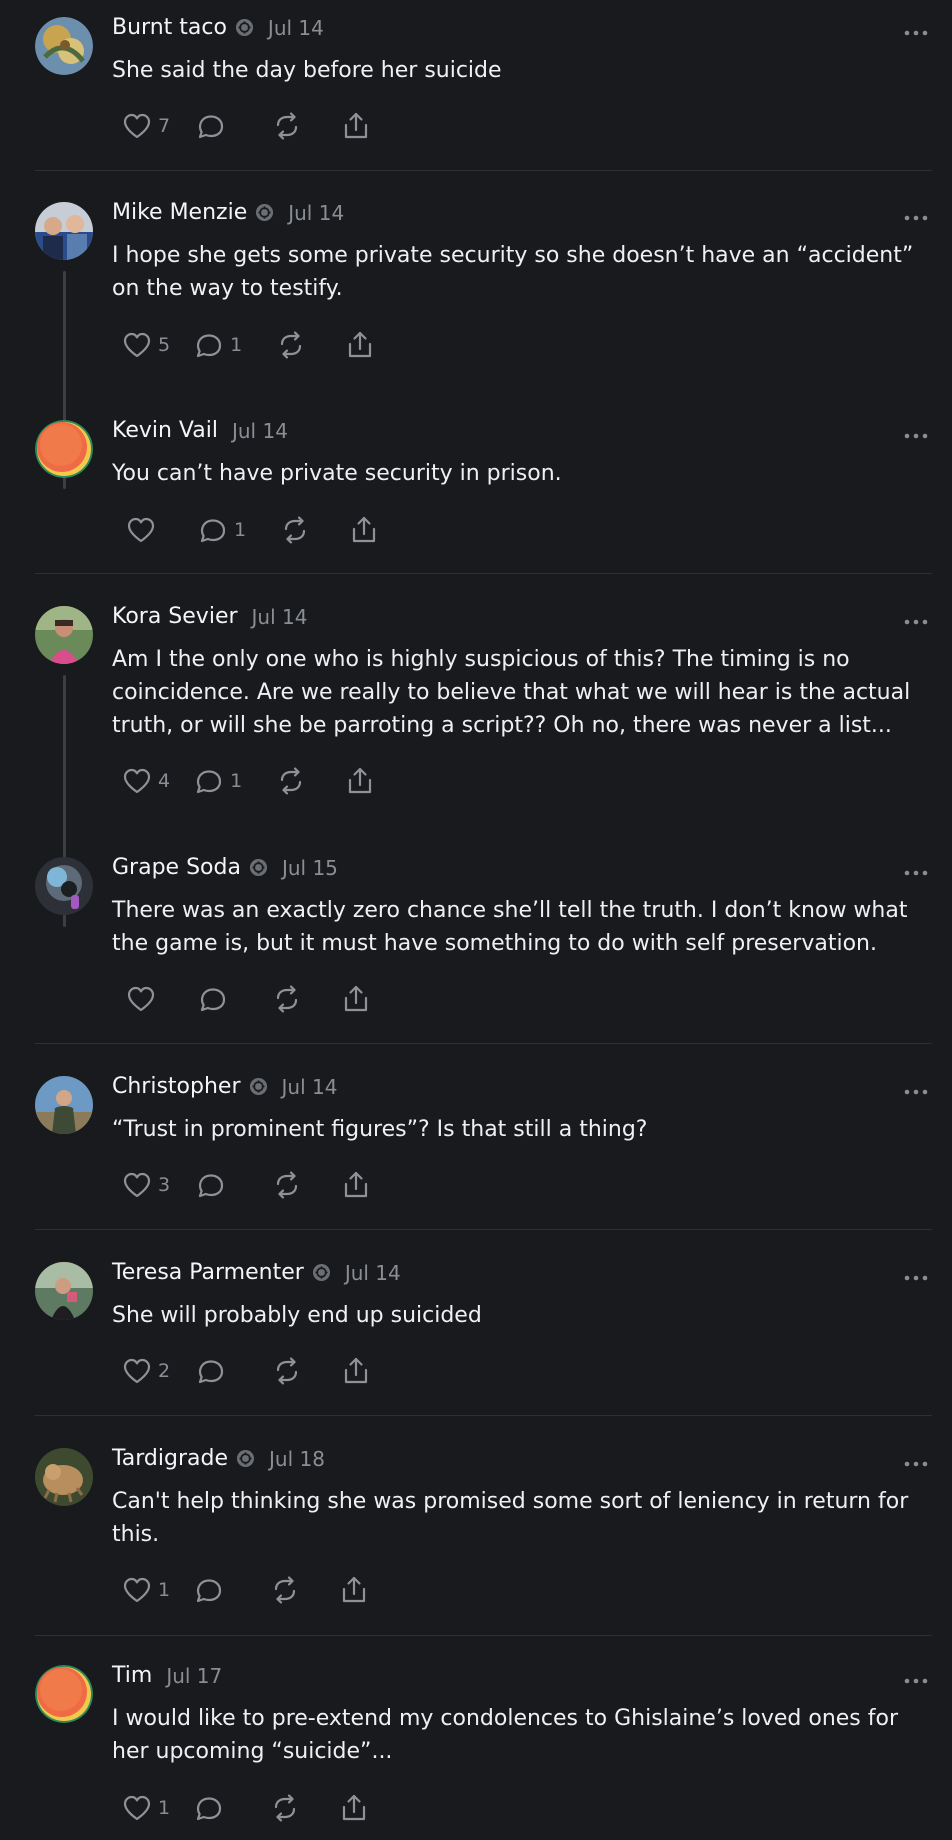 The height and width of the screenshot is (1840, 952). Describe the element at coordinates (243, 345) in the screenshot. I see `action-bar: 5 1` at that location.